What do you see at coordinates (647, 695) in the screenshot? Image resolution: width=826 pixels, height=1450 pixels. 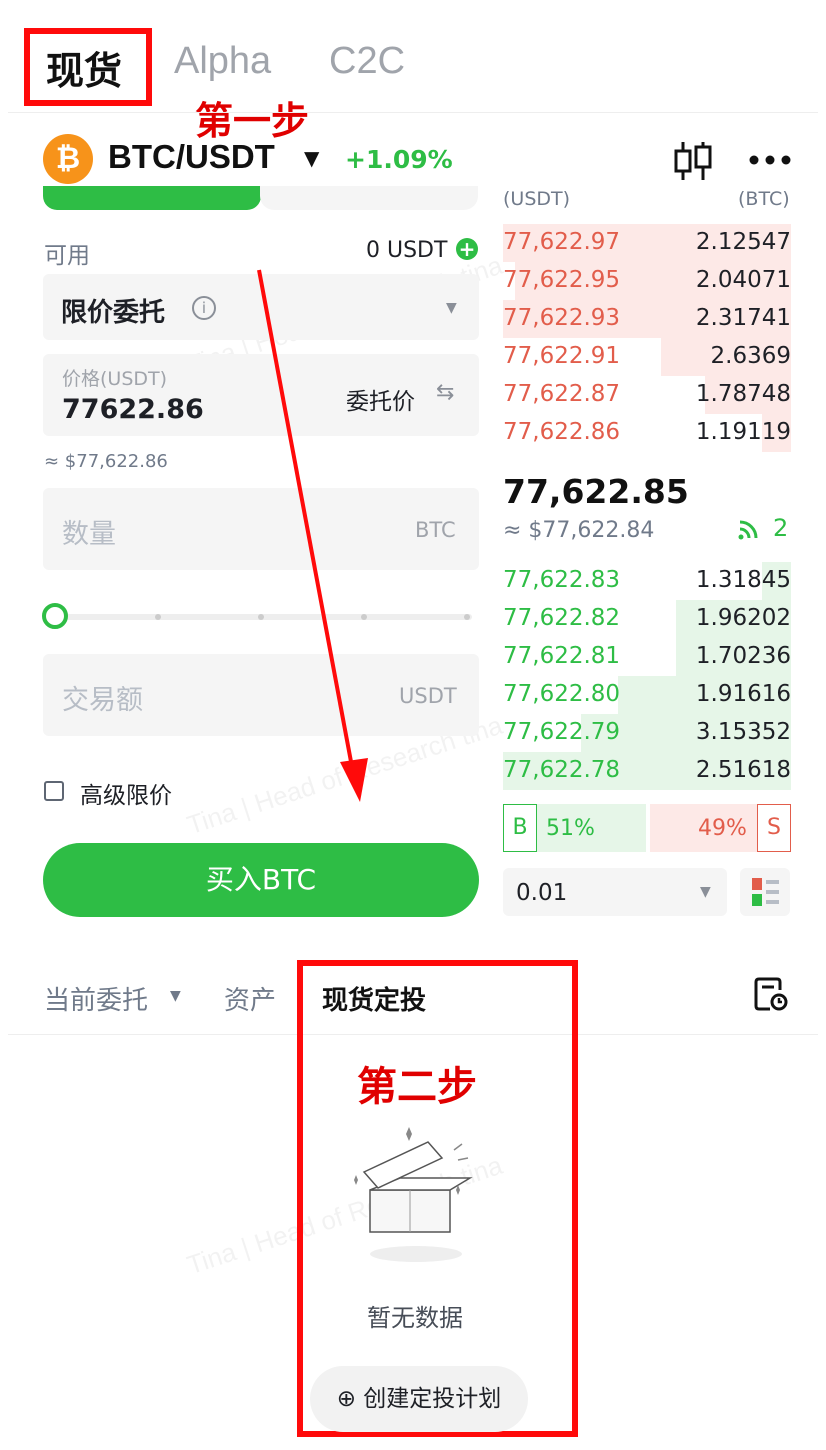 I see `bid-row: 77,622.80 1.91616` at bounding box center [647, 695].